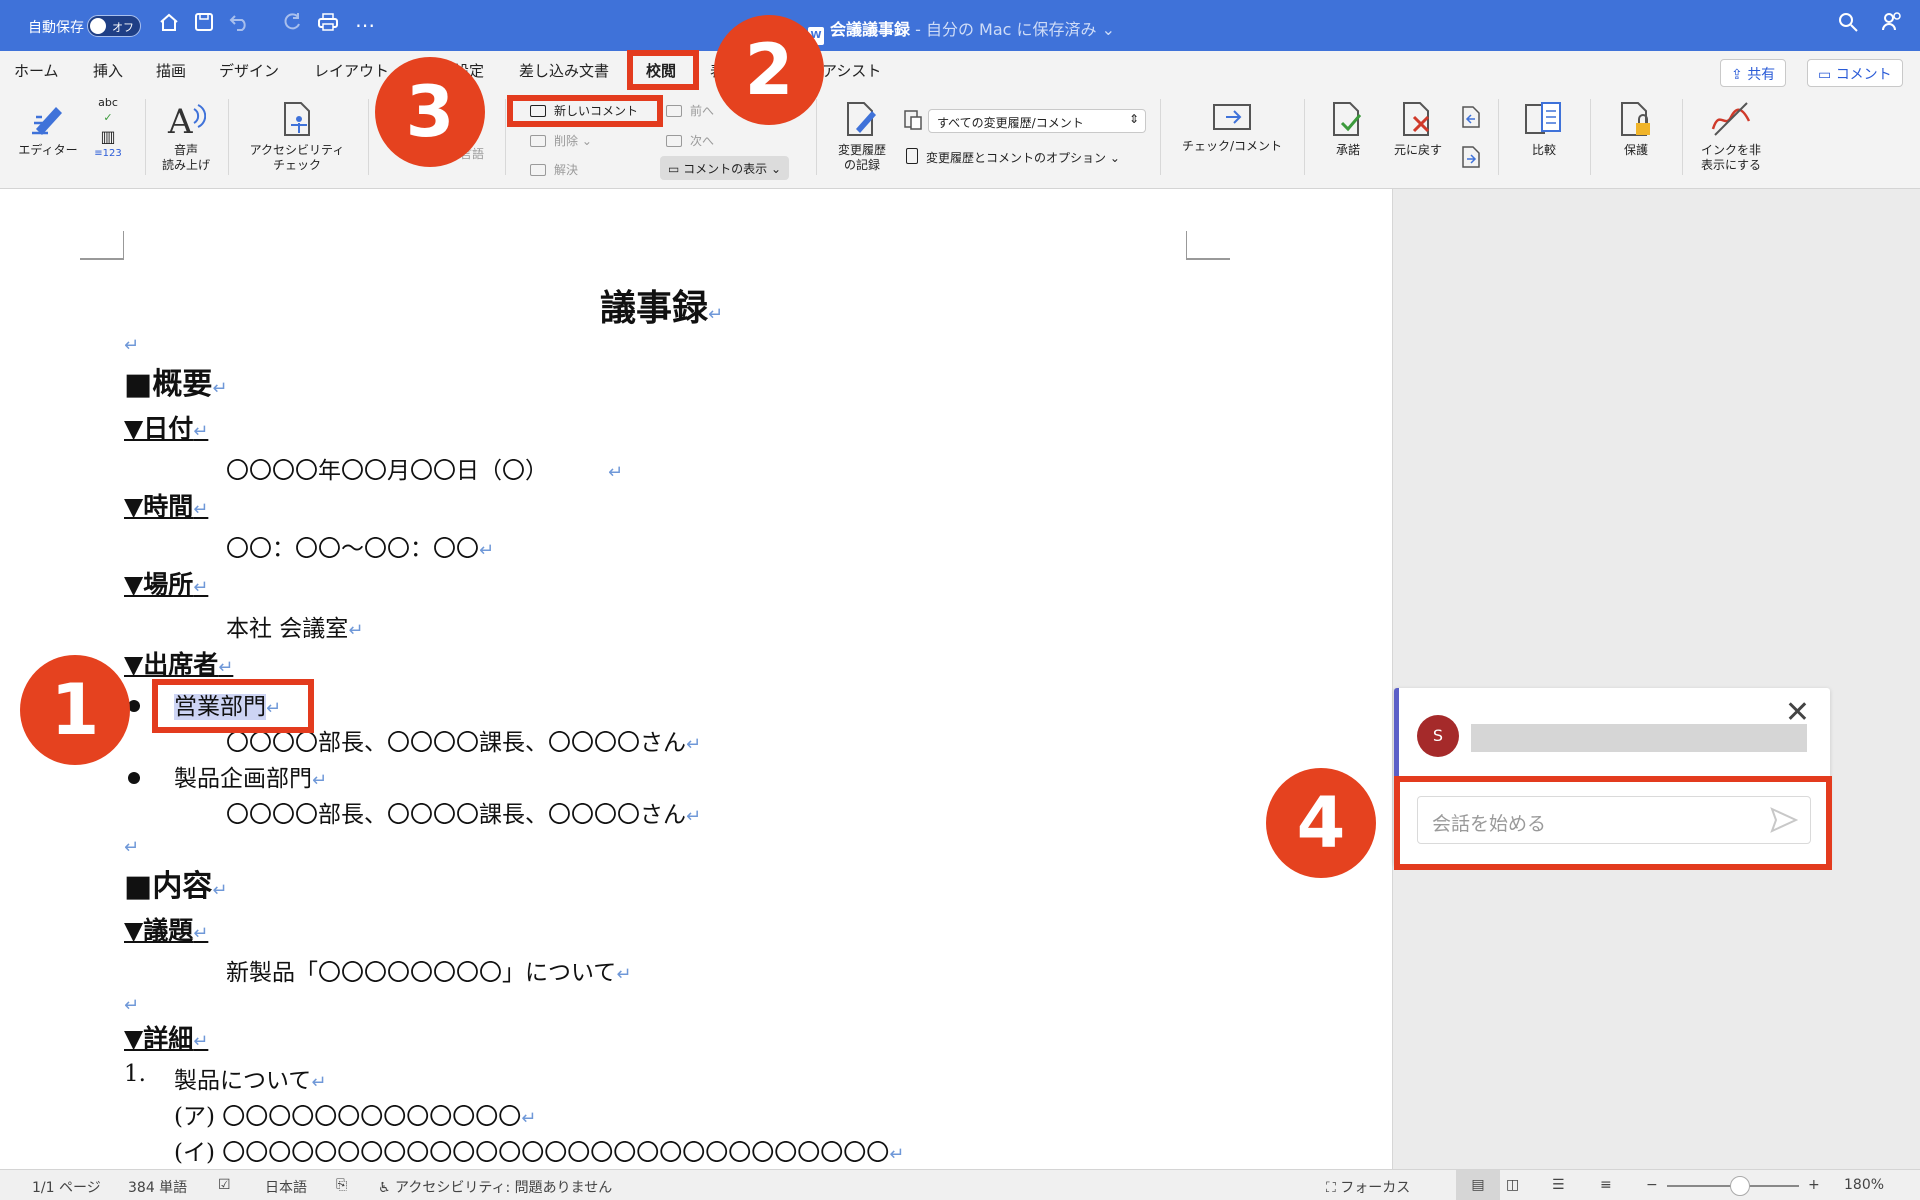 Image resolution: width=1920 pixels, height=1200 pixels. What do you see at coordinates (66, 1187) in the screenshot?
I see `page-count: 1/1 ページ` at bounding box center [66, 1187].